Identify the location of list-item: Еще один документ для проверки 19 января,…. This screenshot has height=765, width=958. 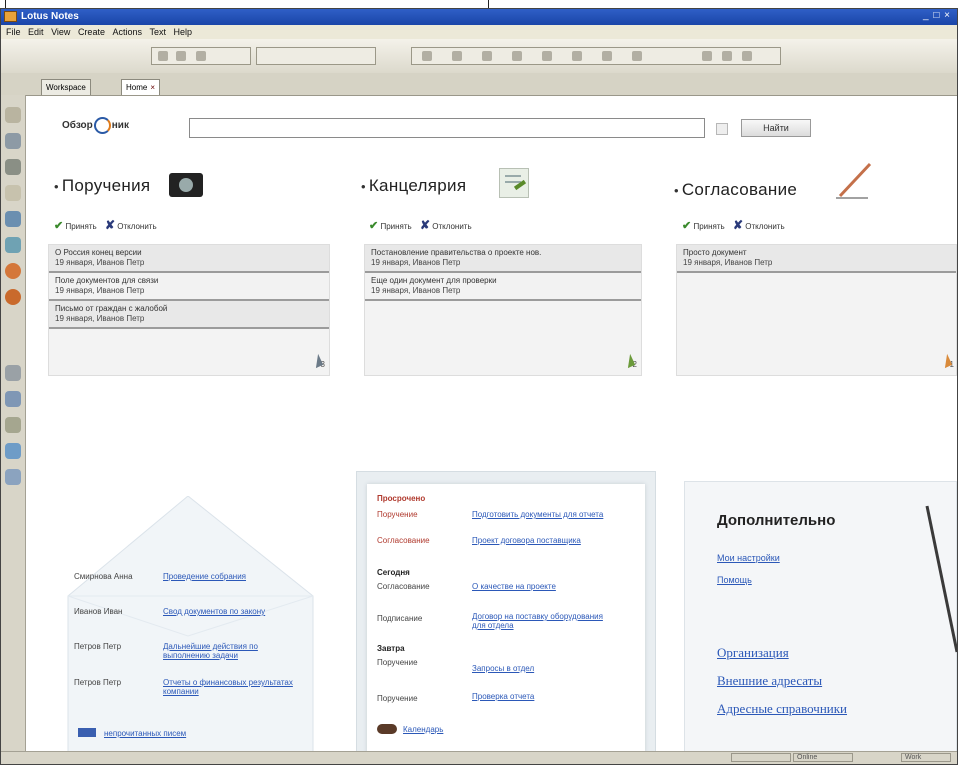
(503, 287).